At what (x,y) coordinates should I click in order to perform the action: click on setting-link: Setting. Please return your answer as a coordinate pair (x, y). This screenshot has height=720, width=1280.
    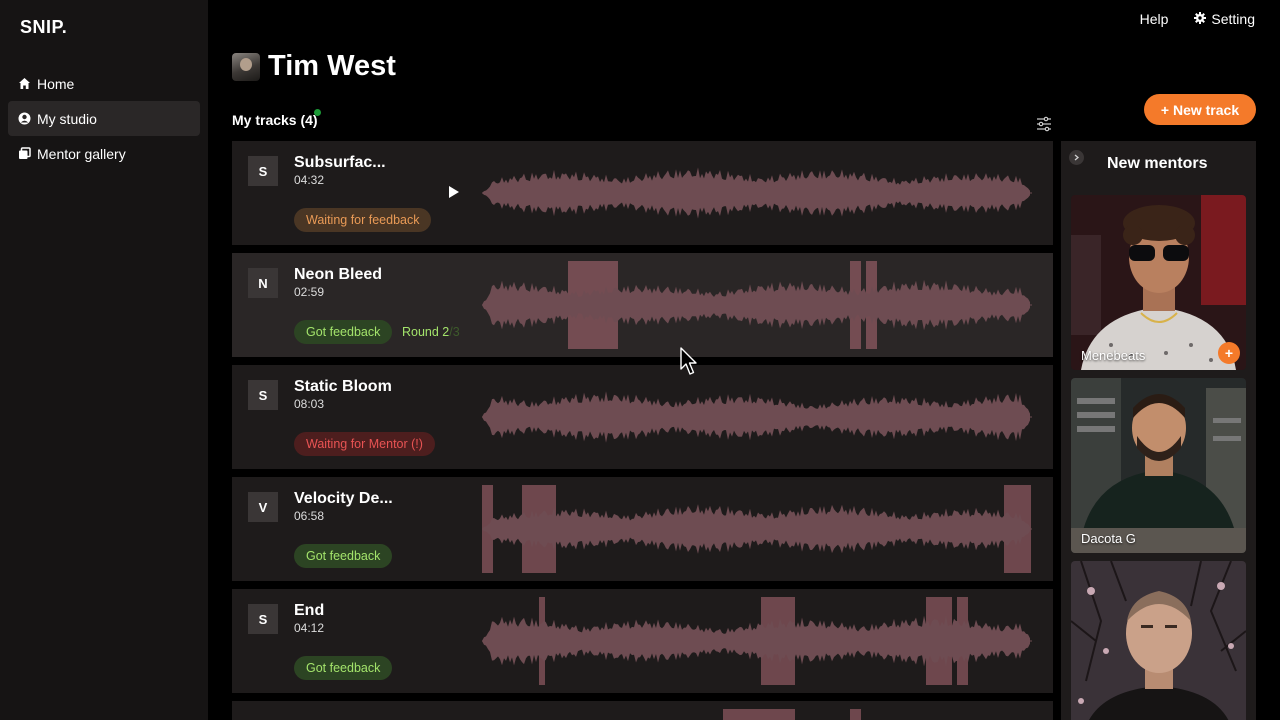
    Looking at the image, I should click on (1224, 19).